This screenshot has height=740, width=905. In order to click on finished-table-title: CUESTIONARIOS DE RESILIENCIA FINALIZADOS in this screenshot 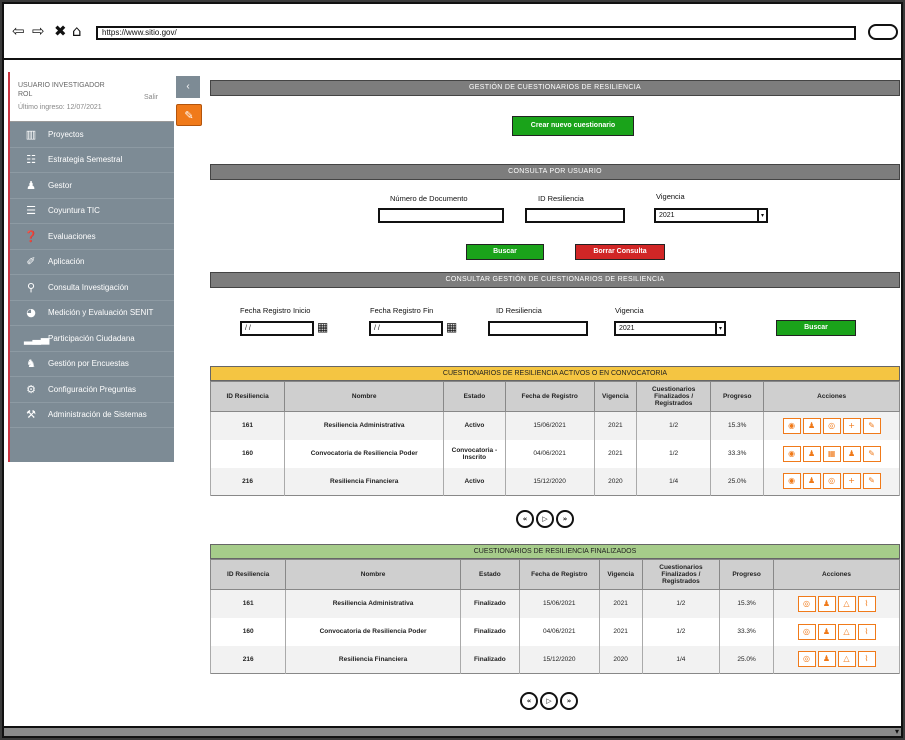, I will do `click(555, 551)`.